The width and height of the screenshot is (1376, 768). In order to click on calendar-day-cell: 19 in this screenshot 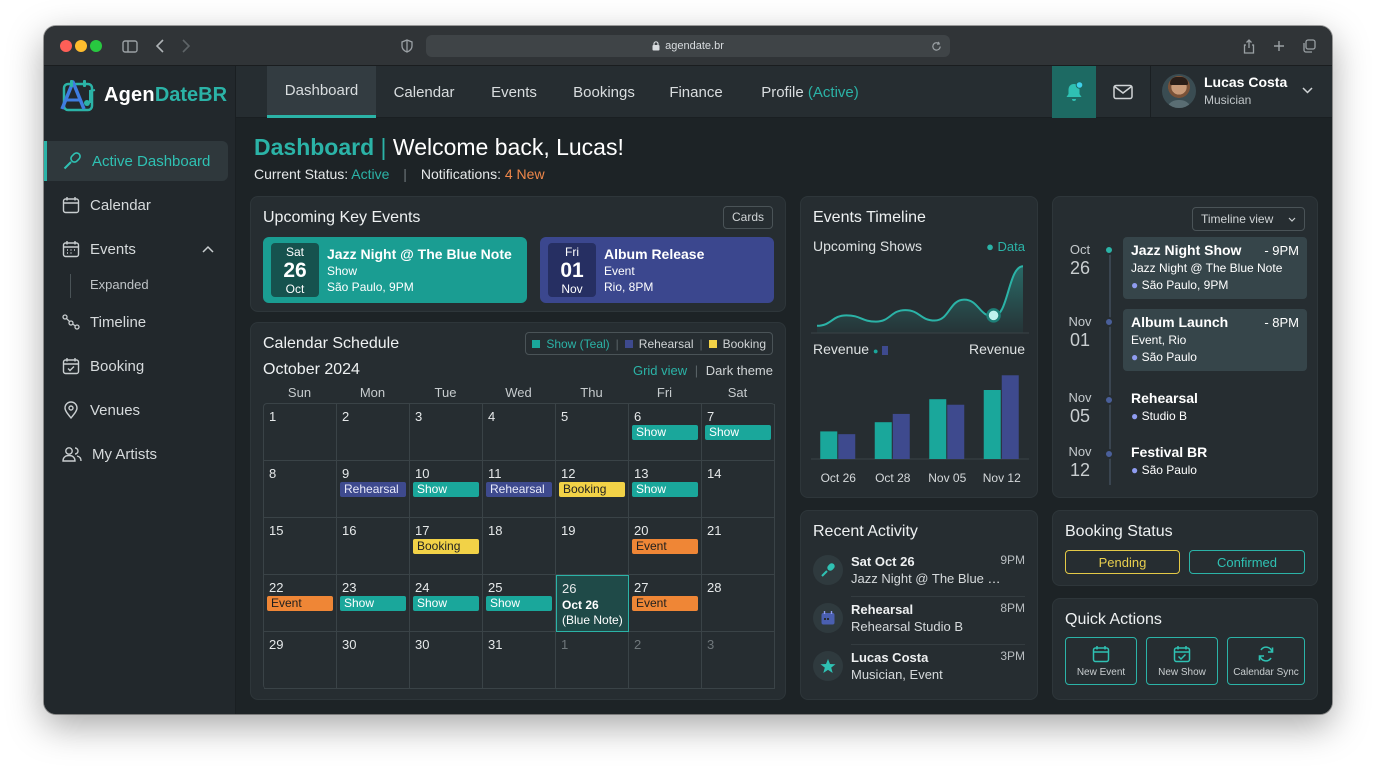, I will do `click(592, 546)`.